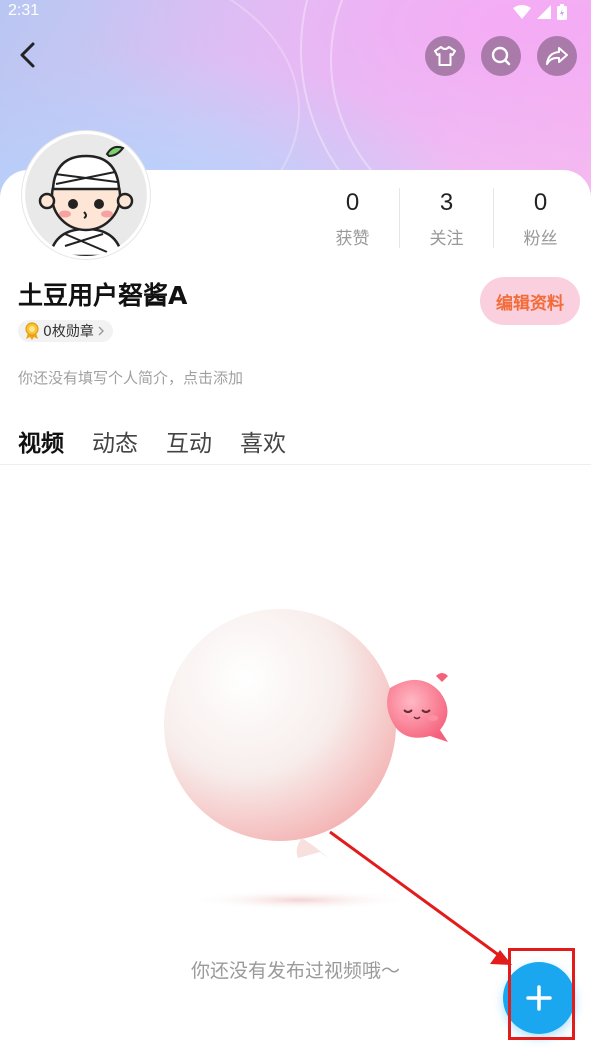  What do you see at coordinates (152, 441) in the screenshot?
I see `content-tabs: 视频 动态 互动 喜欢` at bounding box center [152, 441].